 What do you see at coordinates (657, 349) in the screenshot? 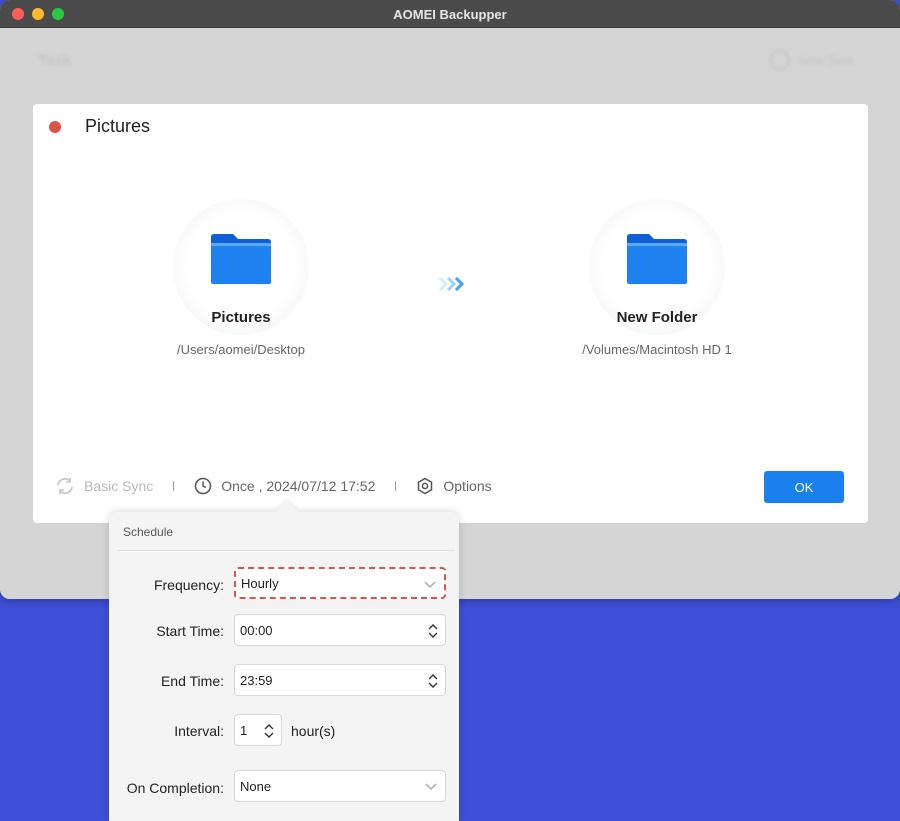
I see `destination-path: /Volumes/Macintosh HD 1` at bounding box center [657, 349].